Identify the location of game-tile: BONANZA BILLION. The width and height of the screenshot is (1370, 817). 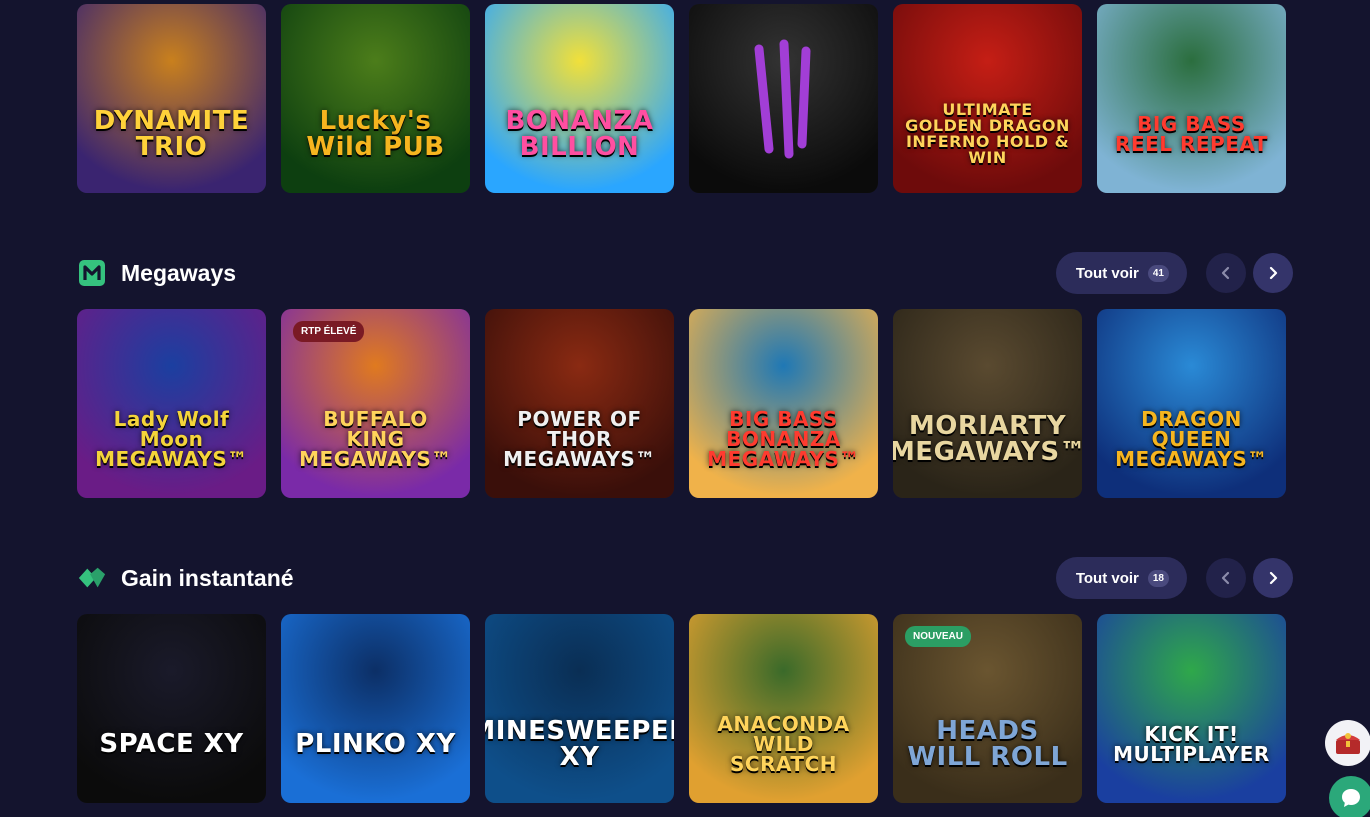
(579, 98).